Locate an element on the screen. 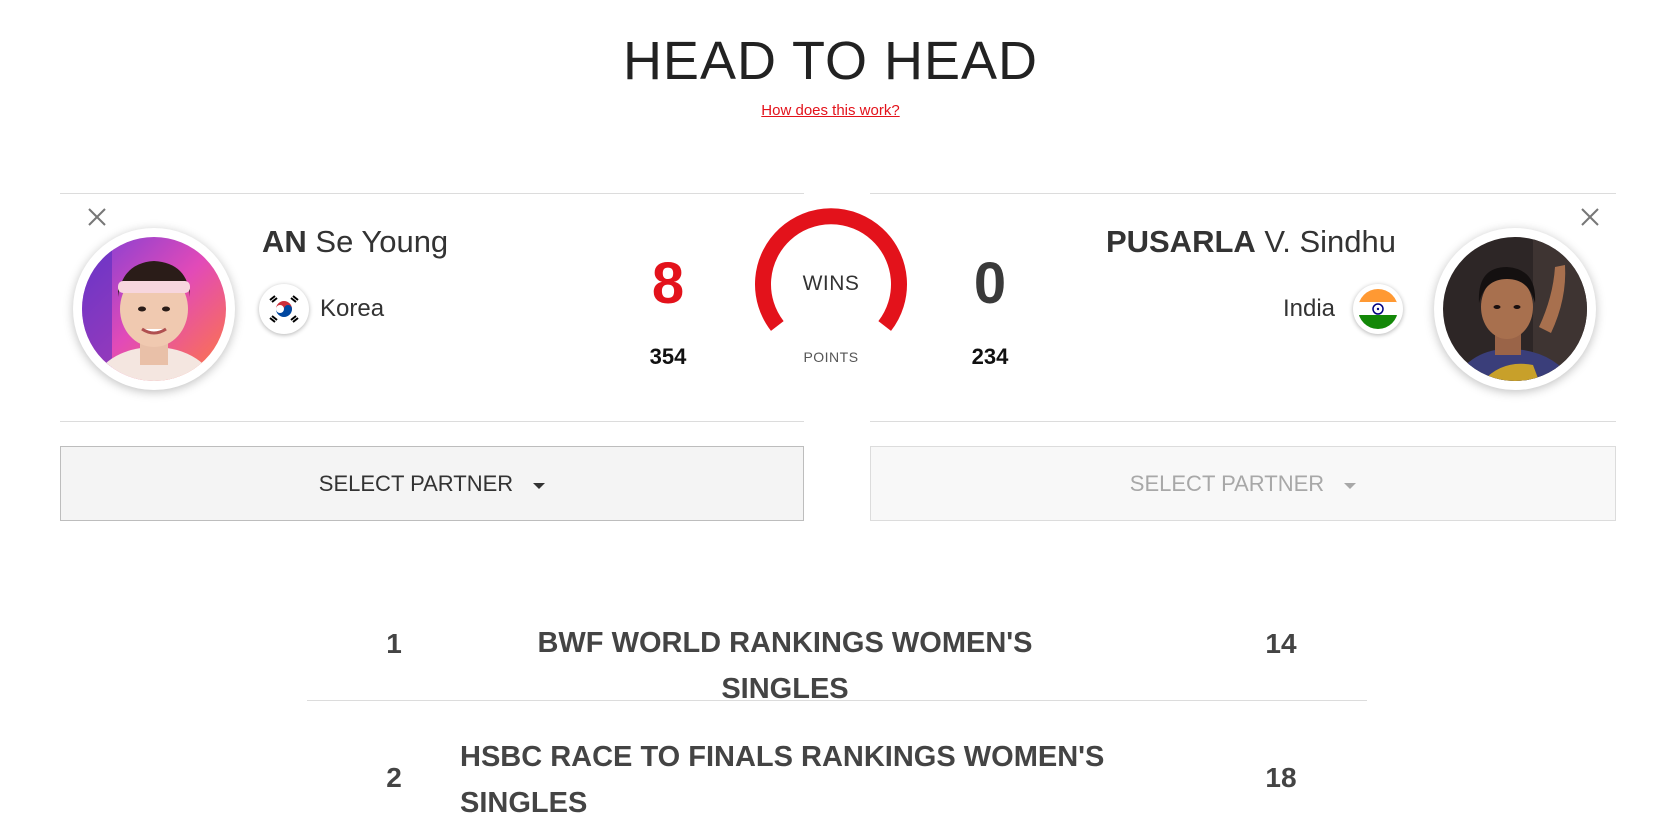  ranking-row: 1 BWF WORLD RANKINGS WOMEN'S SINGLES 14 is located at coordinates (830, 662).